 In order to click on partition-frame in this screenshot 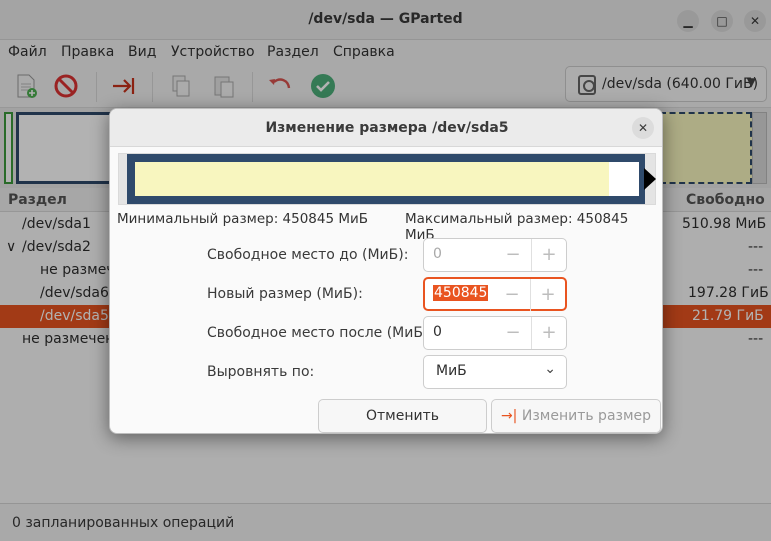, I will do `click(387, 179)`.